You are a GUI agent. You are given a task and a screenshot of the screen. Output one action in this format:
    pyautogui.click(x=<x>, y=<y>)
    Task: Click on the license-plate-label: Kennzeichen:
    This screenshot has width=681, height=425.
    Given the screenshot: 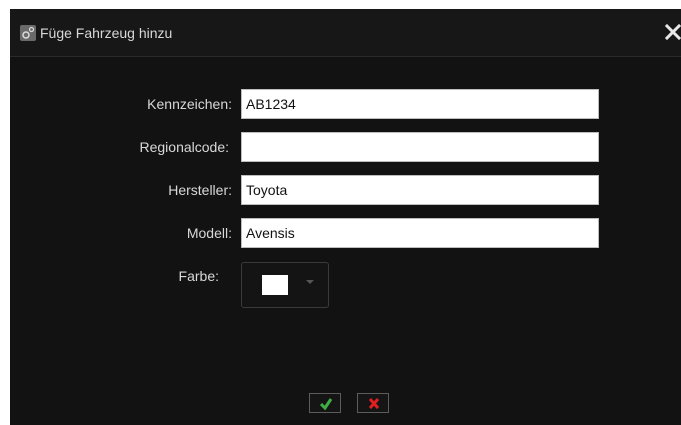 What is the action you would take?
    pyautogui.click(x=189, y=104)
    